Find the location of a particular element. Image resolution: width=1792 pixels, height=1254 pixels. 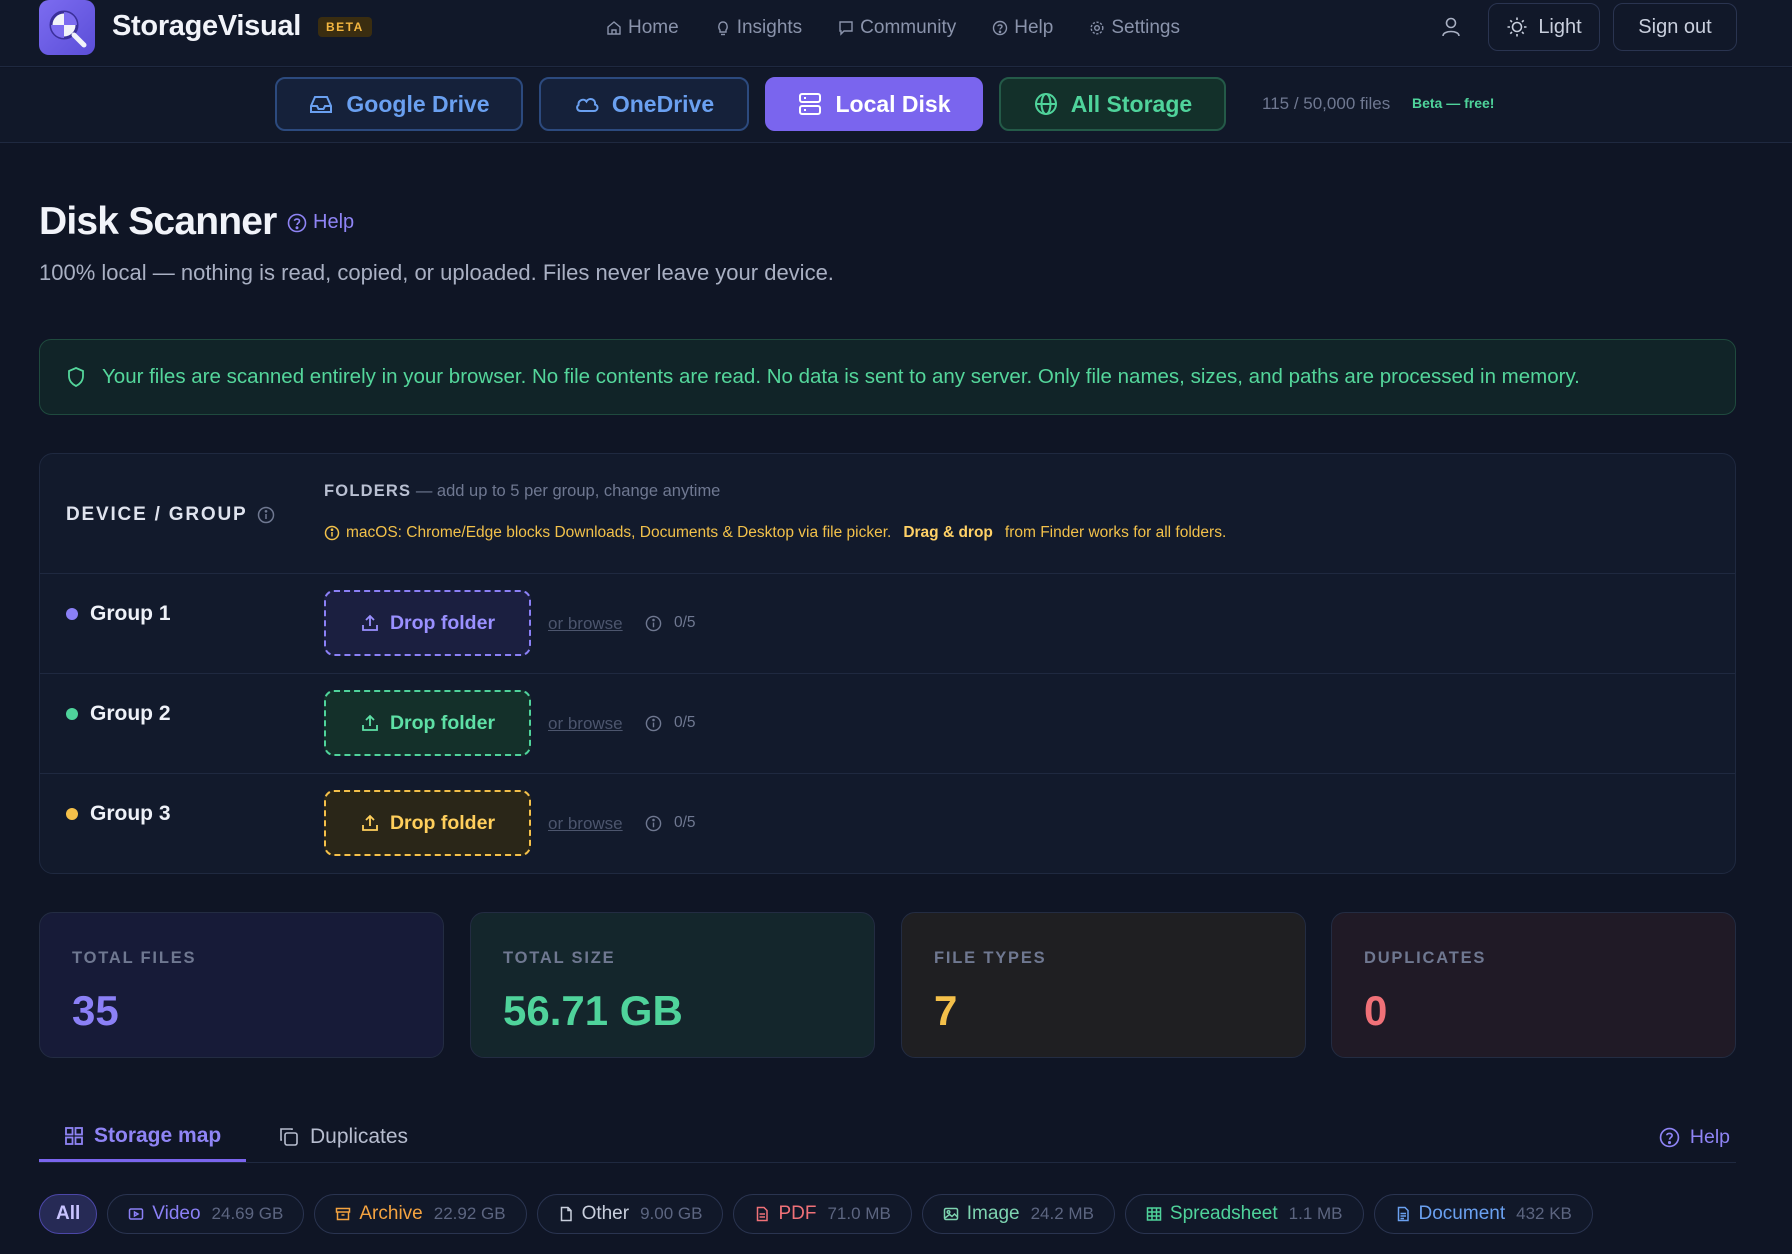

tab-local-disk: Local Disk is located at coordinates (874, 104).